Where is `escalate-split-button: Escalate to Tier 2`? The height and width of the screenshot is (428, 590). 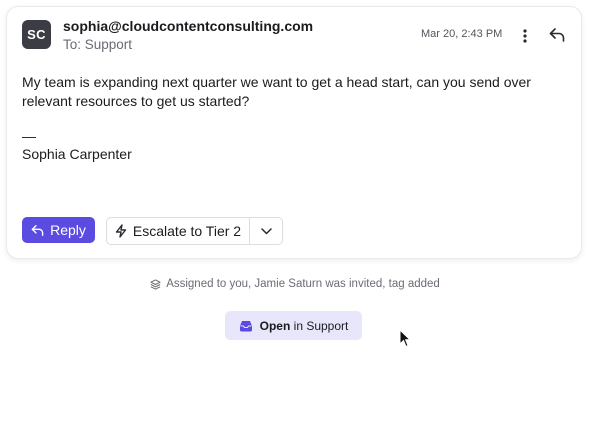
escalate-split-button: Escalate to Tier 2 is located at coordinates (194, 231).